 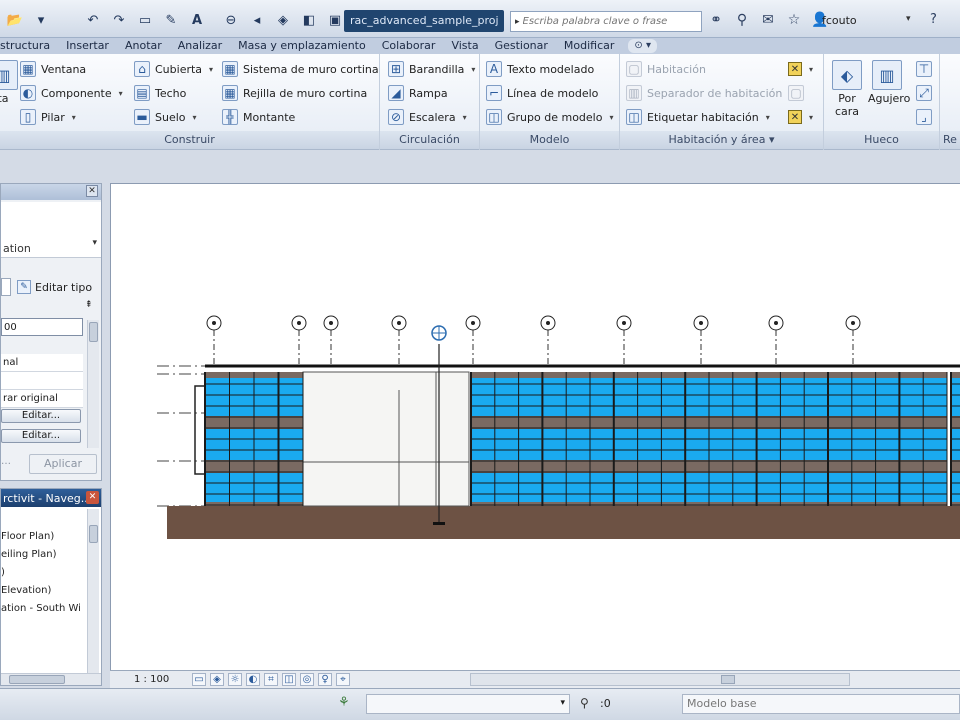 I want to click on user-dropdown-icon: ▾, so click(x=908, y=19).